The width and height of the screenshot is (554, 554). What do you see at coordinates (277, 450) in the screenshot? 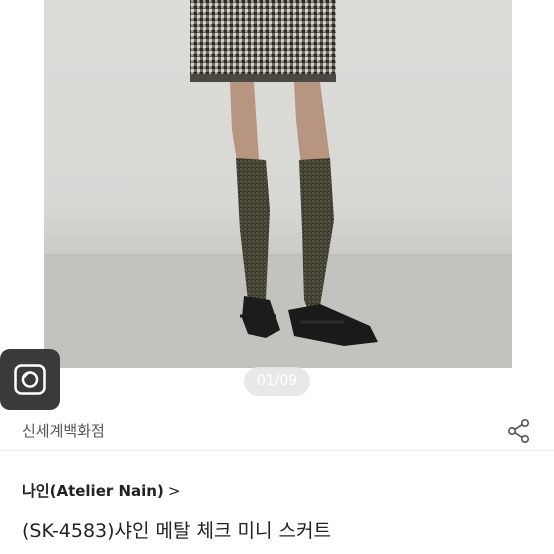
I see `section-divider` at bounding box center [277, 450].